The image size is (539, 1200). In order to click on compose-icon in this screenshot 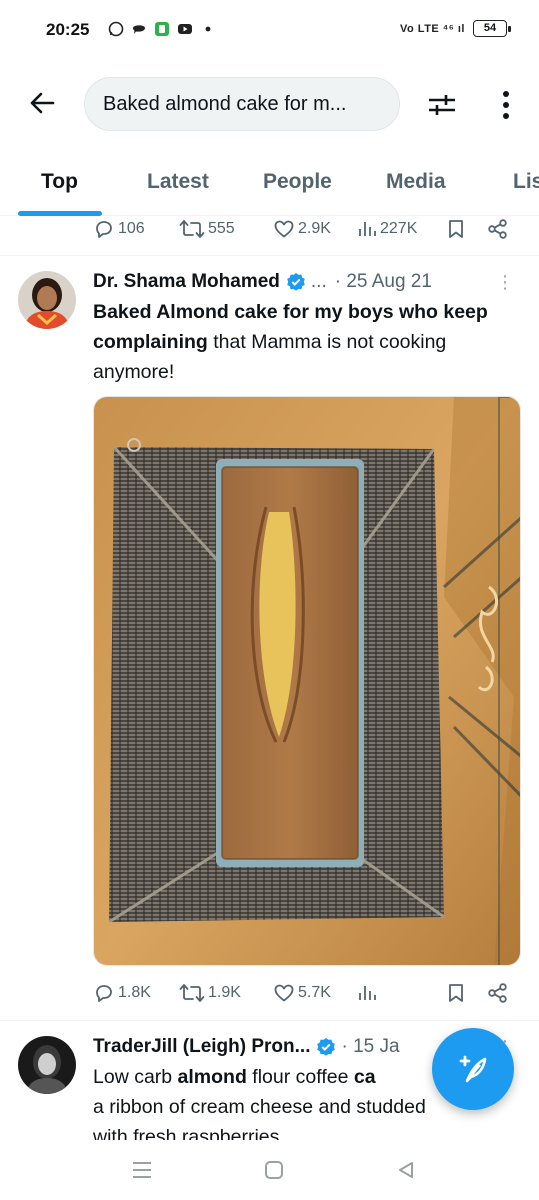, I will do `click(473, 1069)`.